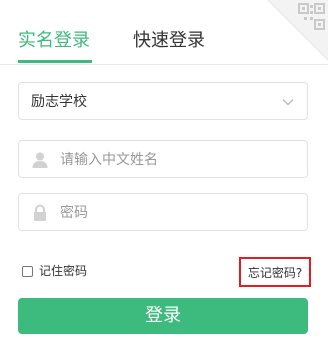  I want to click on remember-password-checkbox, so click(27, 271).